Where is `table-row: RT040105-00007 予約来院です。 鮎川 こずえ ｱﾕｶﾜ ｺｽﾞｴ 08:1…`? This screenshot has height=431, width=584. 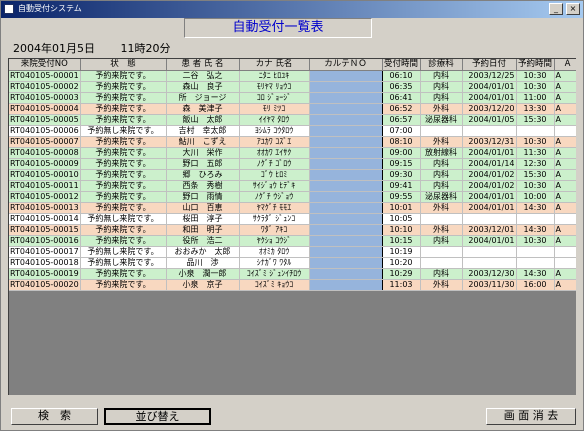
table-row: RT040105-00007 予約来院です。 鮎川 こずえ ｱﾕｶﾜ ｺｽﾞｴ 08:1… is located at coordinates (292, 142).